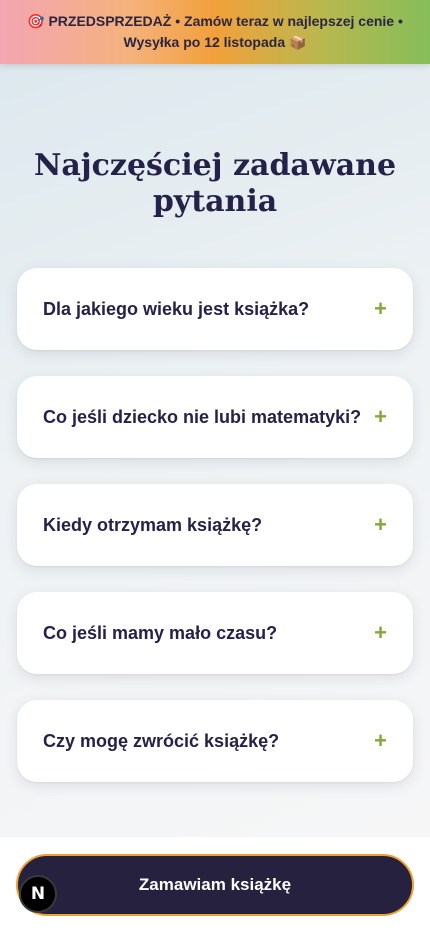 The image size is (430, 932). What do you see at coordinates (204, 42) in the screenshot?
I see `promo-text-2: Wysyłka po 12 listopada` at bounding box center [204, 42].